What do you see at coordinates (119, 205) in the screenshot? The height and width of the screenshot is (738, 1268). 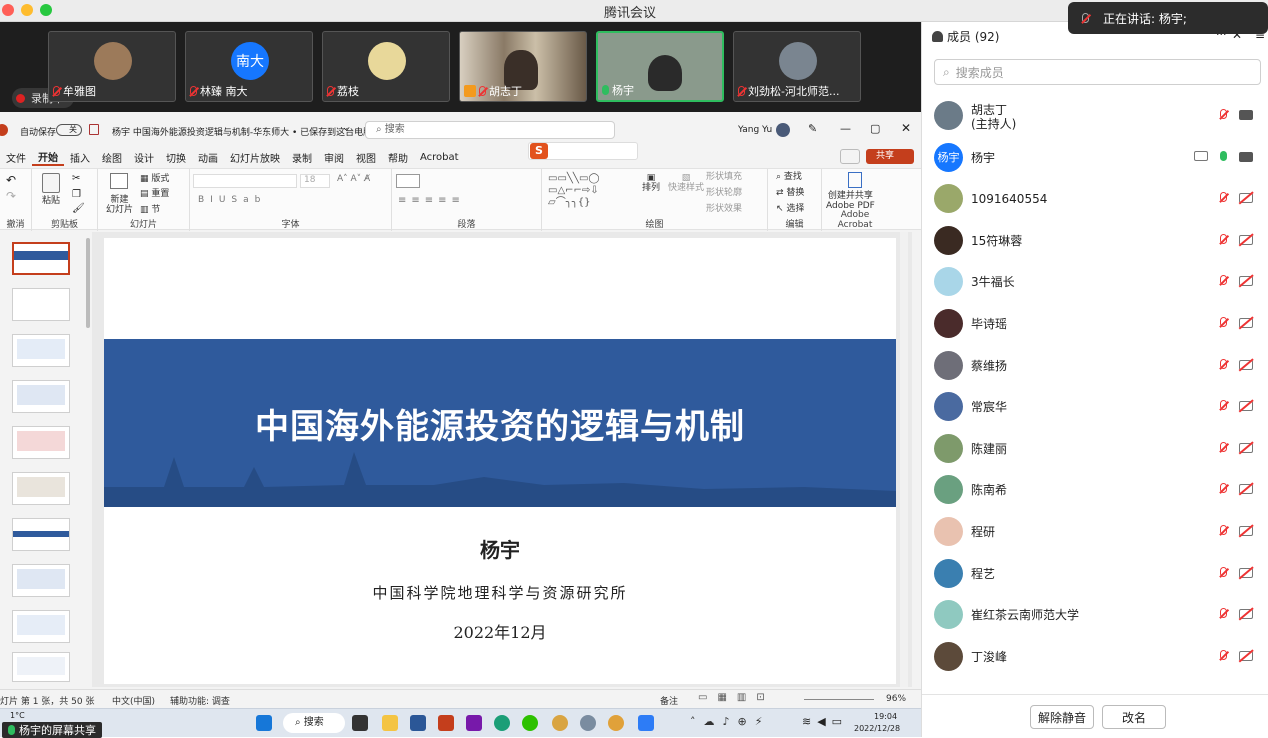 I see `new-slide-button: 新建 幻灯片` at bounding box center [119, 205].